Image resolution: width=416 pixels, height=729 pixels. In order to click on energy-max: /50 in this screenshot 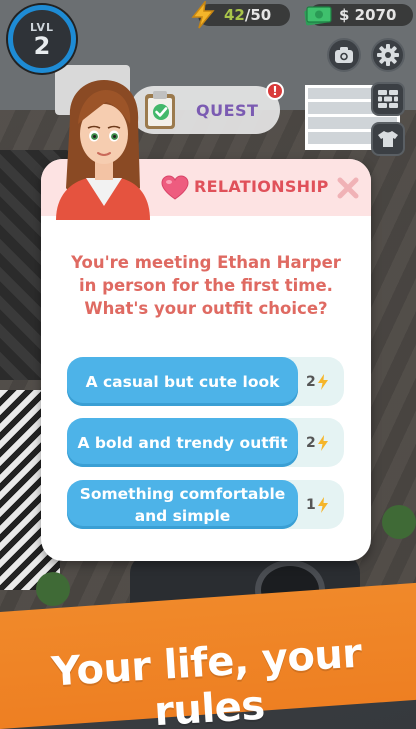, I will do `click(258, 15)`.